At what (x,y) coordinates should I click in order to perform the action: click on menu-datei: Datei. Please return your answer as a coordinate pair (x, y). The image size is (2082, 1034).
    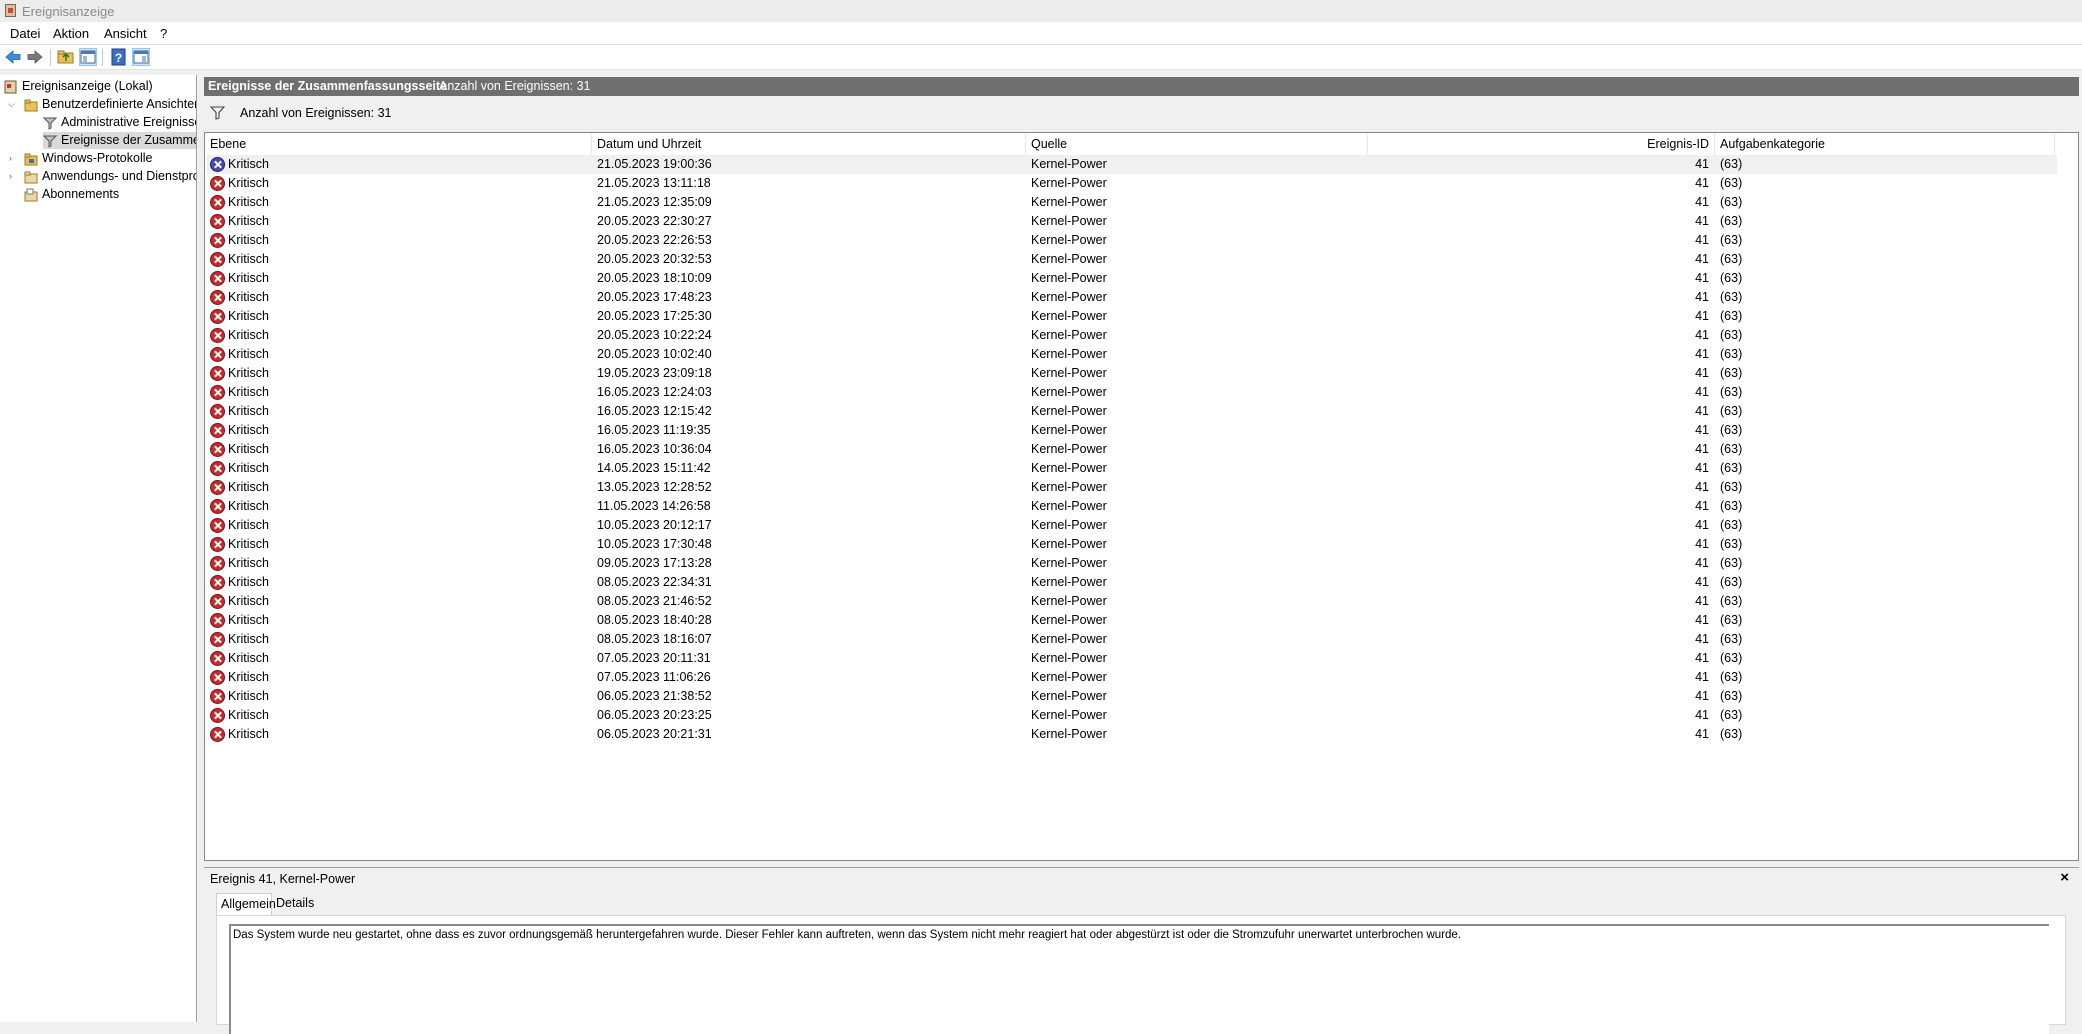
    Looking at the image, I should click on (25, 33).